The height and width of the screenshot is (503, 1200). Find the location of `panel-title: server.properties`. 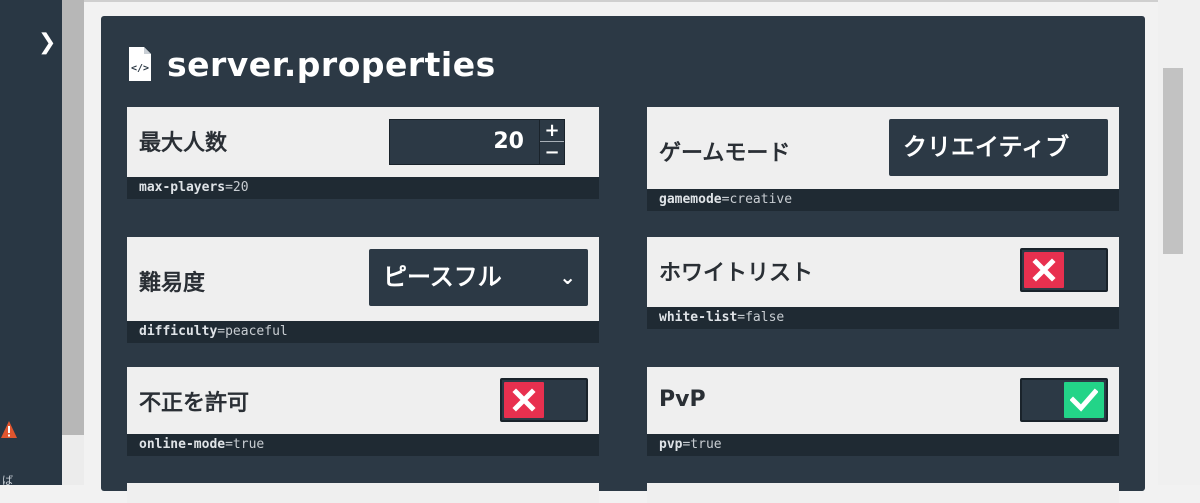

panel-title: server.properties is located at coordinates (331, 64).